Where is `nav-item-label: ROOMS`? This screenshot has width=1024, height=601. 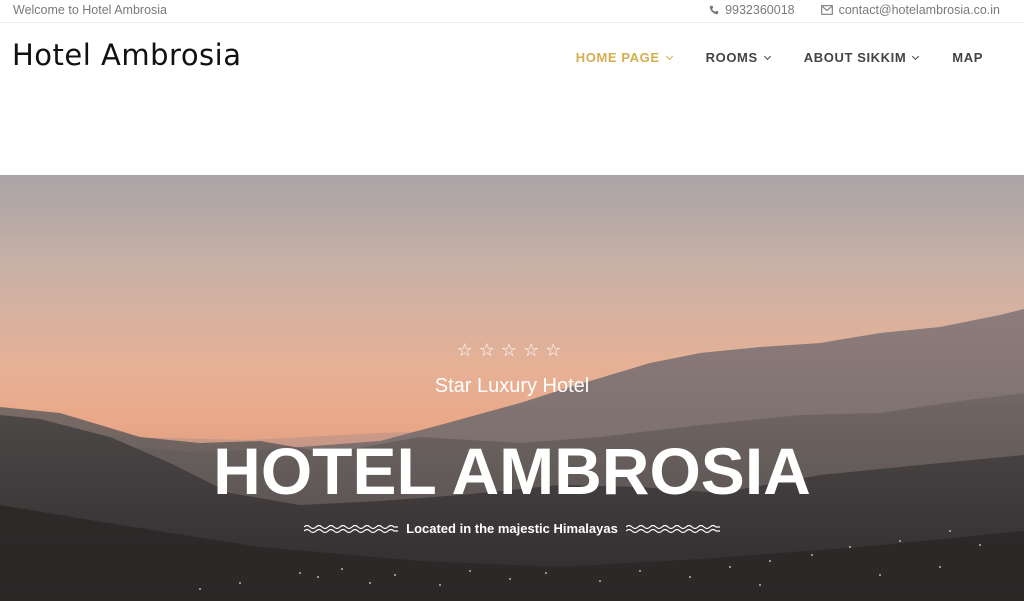
nav-item-label: ROOMS is located at coordinates (731, 57).